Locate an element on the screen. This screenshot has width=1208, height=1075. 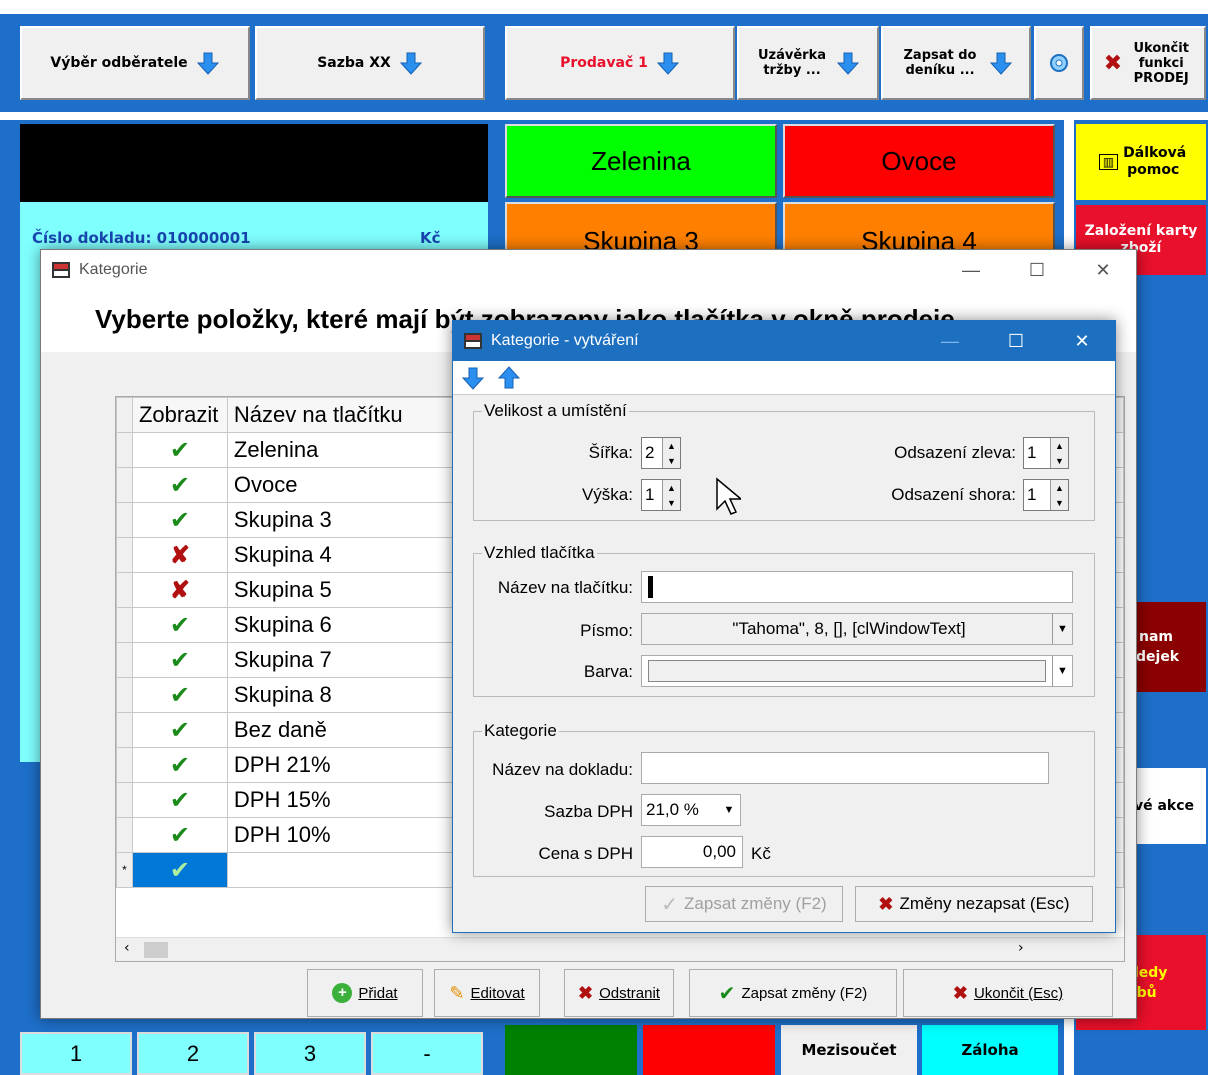
settings-button is located at coordinates (1059, 63).